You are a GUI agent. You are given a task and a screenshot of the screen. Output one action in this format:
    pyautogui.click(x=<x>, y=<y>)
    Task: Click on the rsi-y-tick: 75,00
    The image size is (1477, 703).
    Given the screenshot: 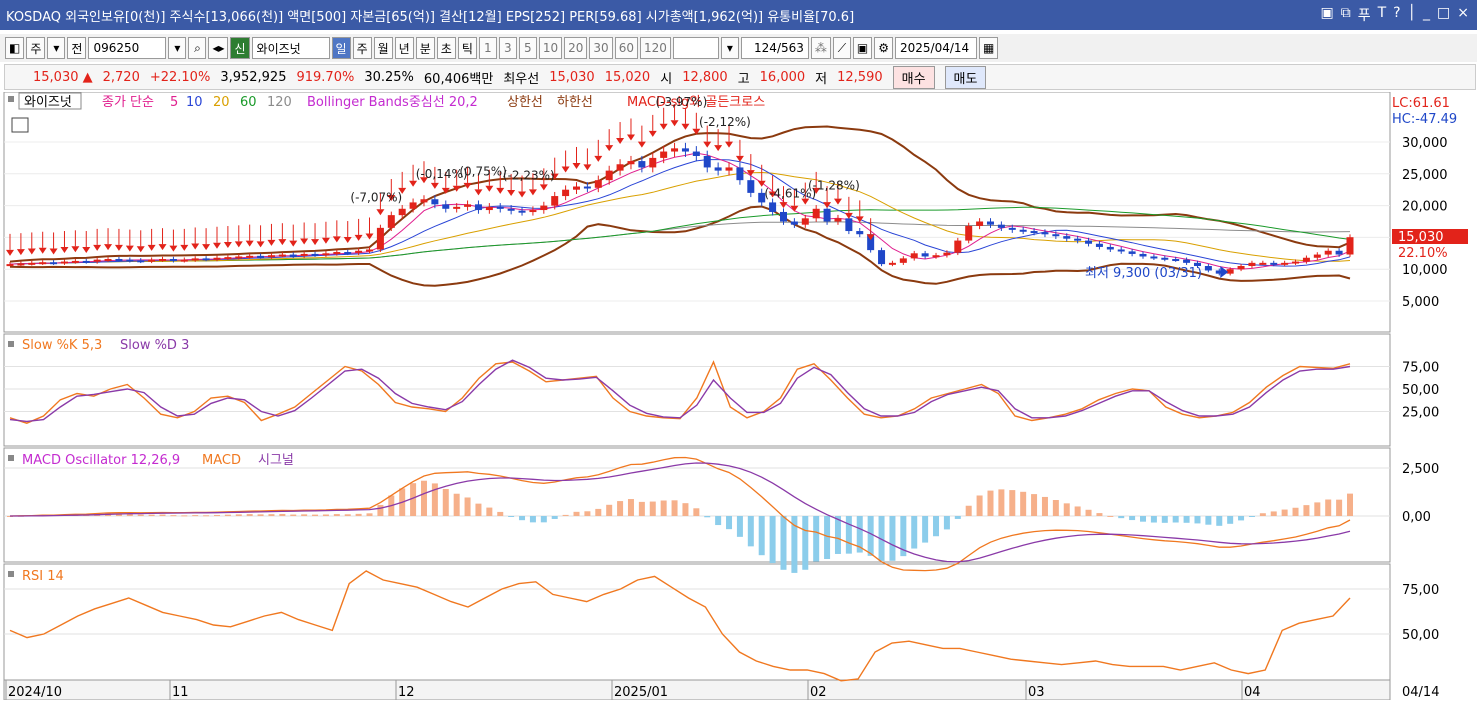 What is the action you would take?
    pyautogui.click(x=1420, y=590)
    